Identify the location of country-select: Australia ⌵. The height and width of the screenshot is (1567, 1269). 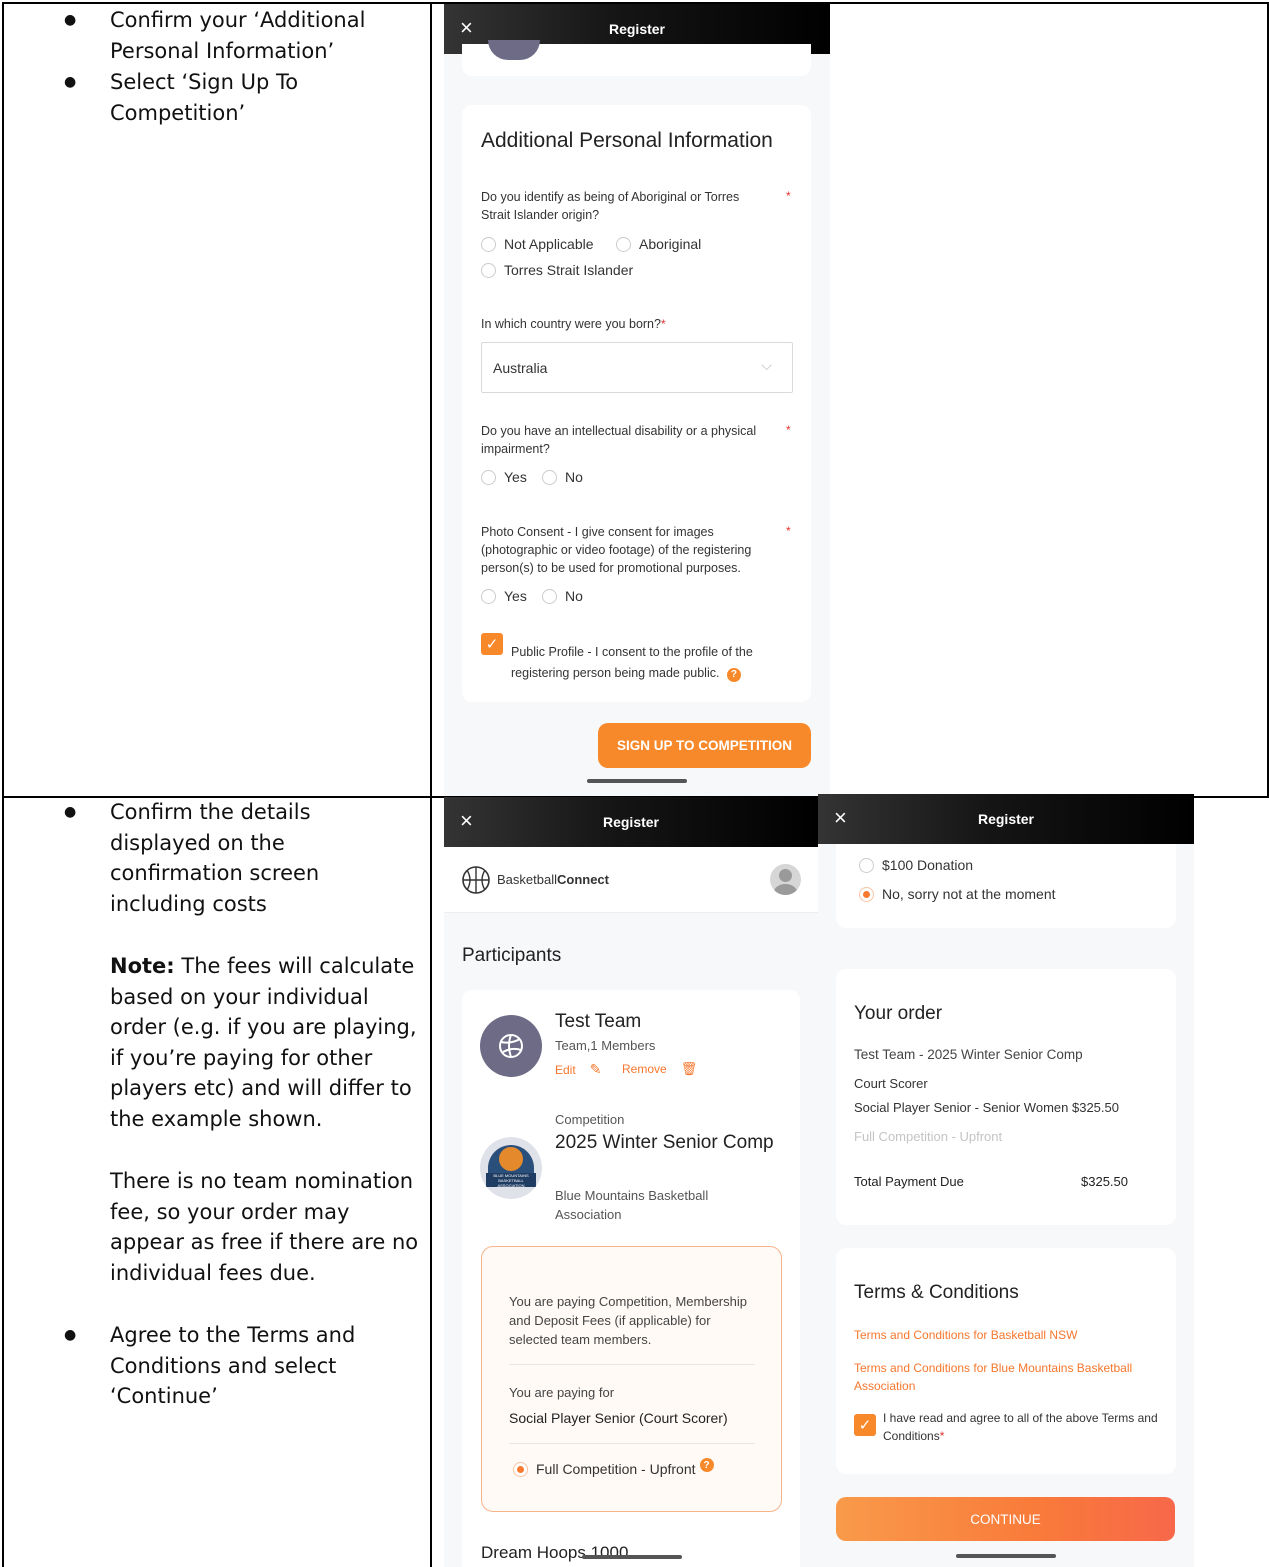
(637, 367).